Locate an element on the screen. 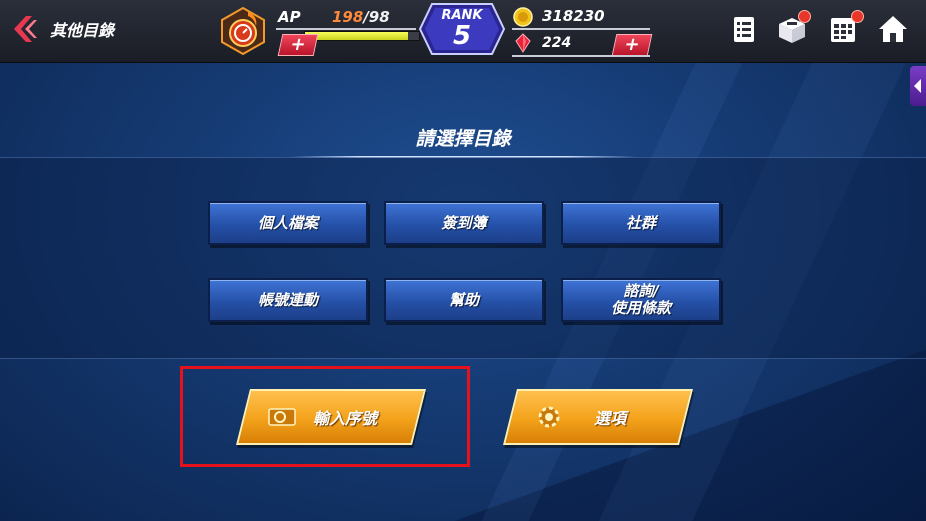  rank-badge: RANK 5 is located at coordinates (462, 29).